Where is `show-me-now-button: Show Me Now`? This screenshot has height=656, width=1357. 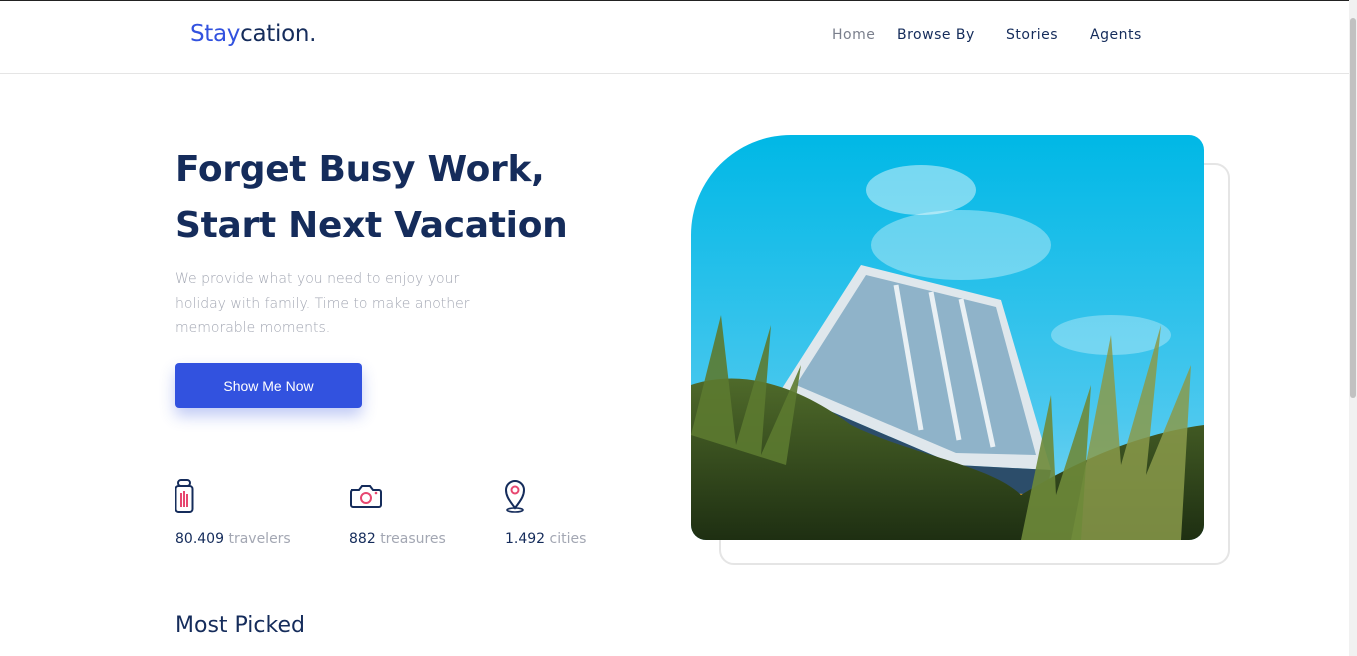
show-me-now-button: Show Me Now is located at coordinates (268, 385).